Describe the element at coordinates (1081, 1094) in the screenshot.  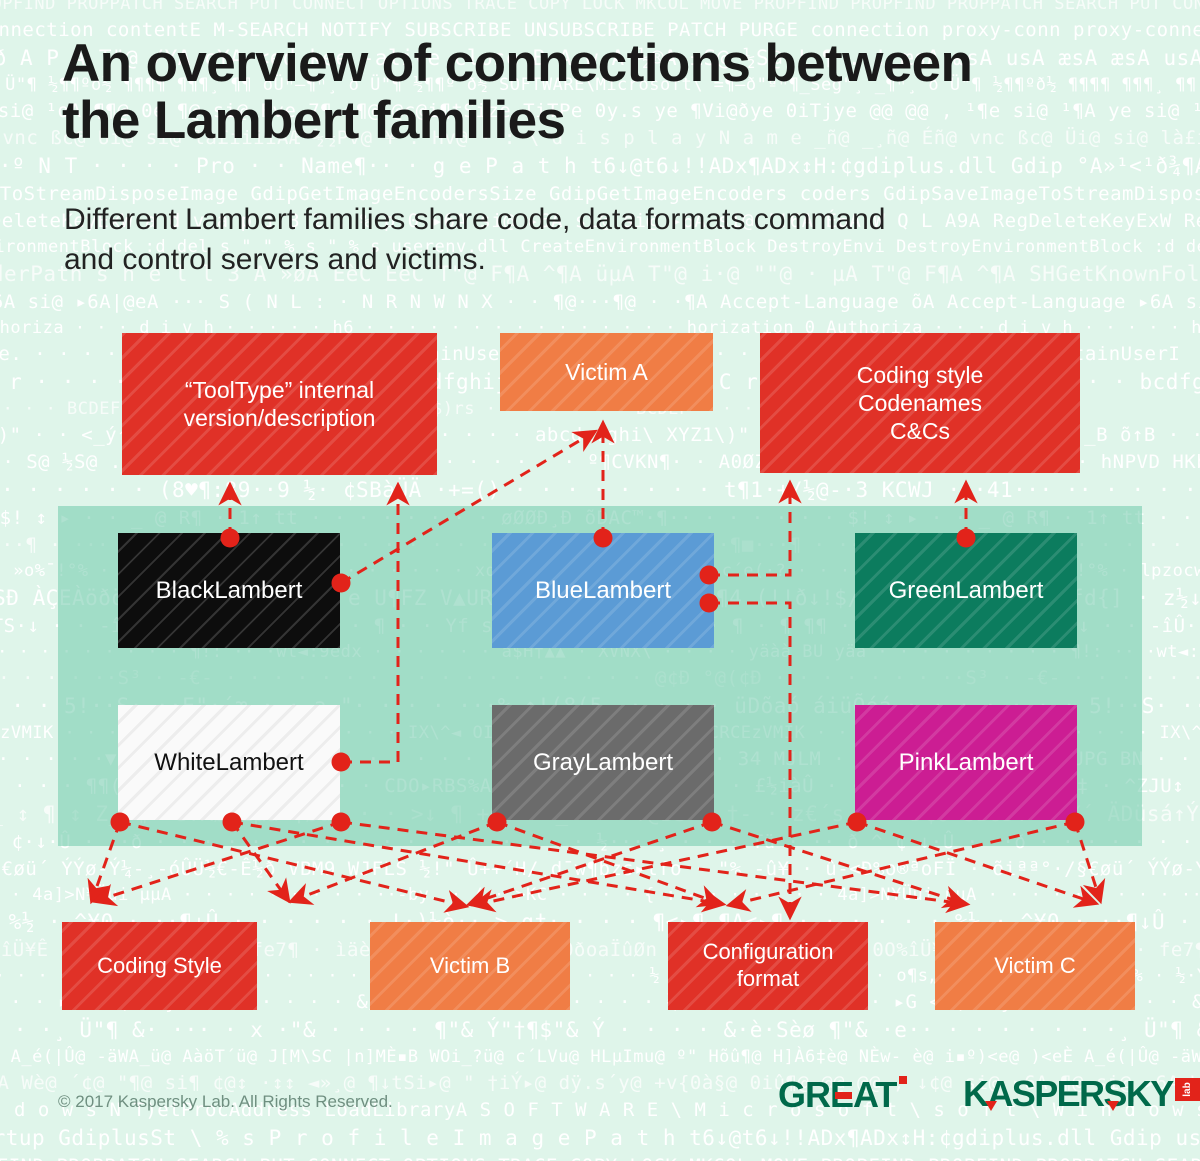
I see `kaspersky-logo: KASPERSKY lab` at that location.